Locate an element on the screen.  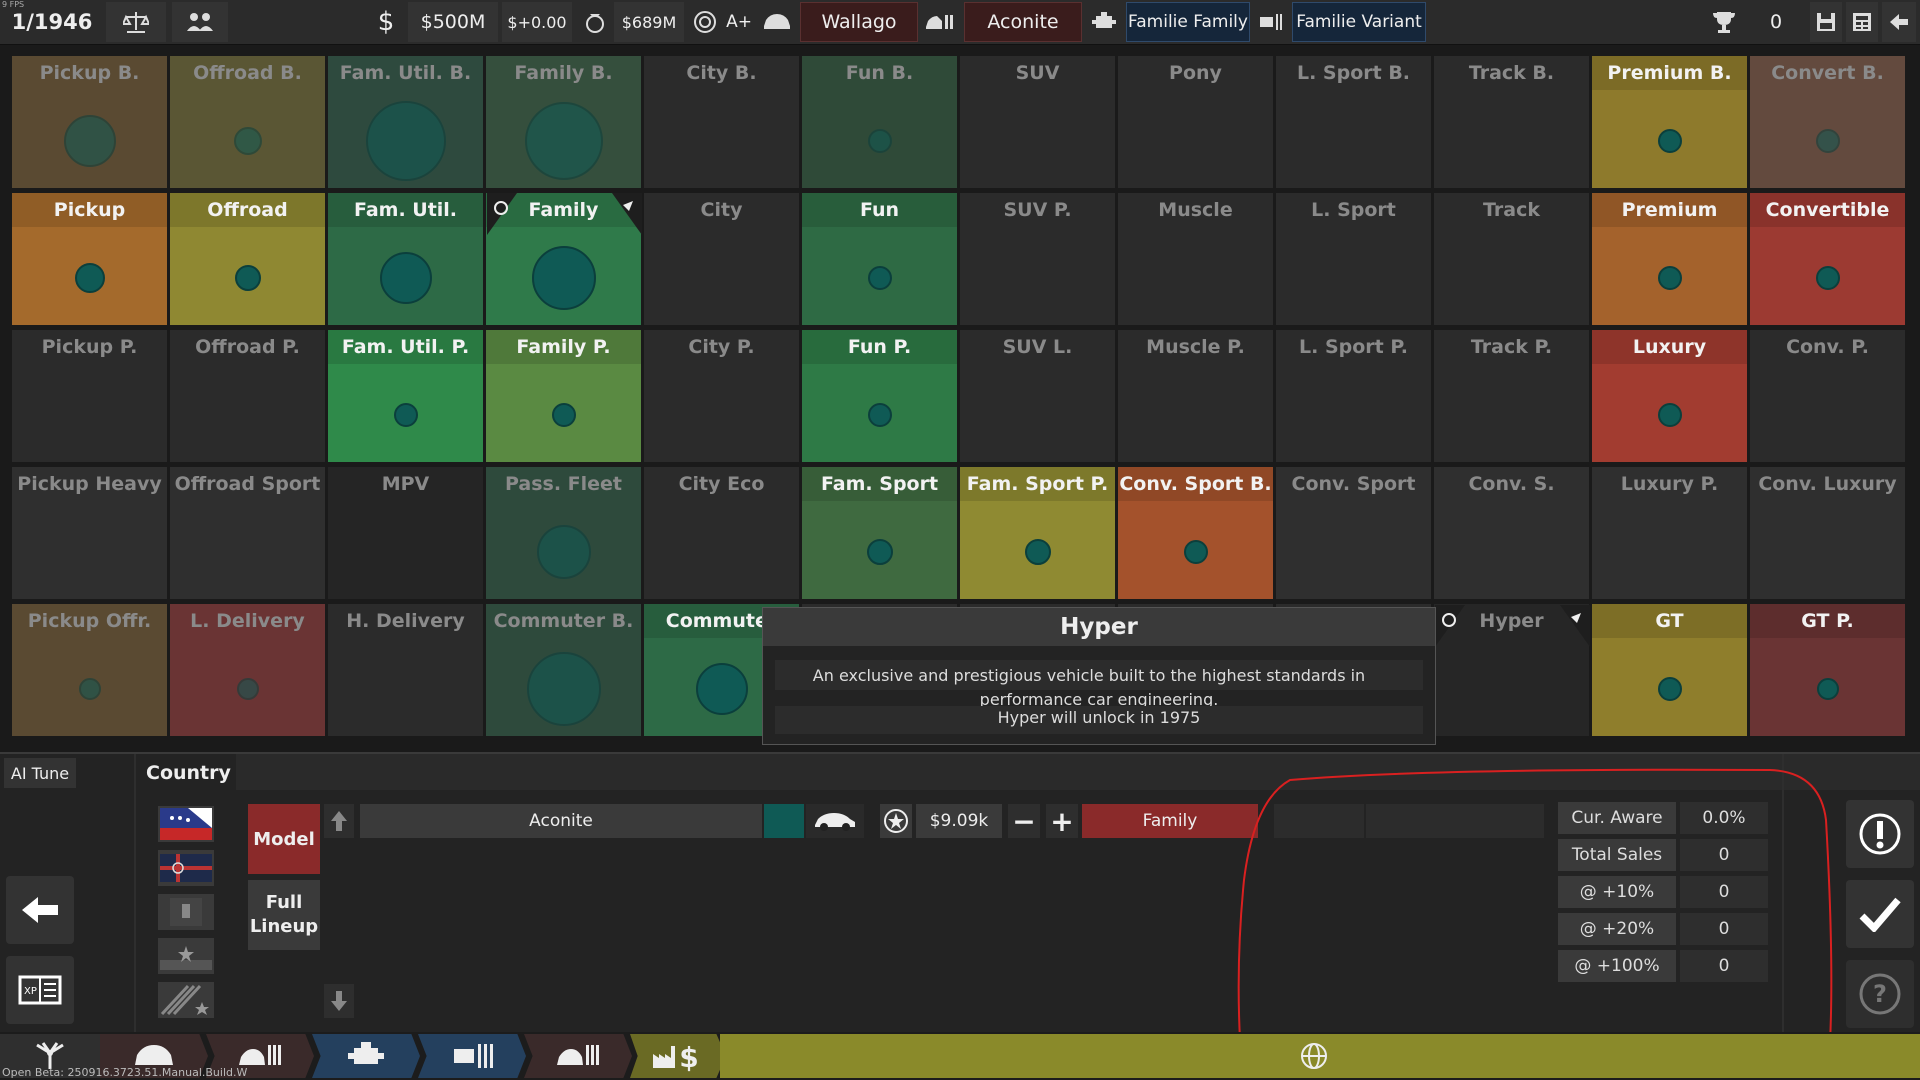
full-lineup-button: Full Lineup is located at coordinates (284, 915).